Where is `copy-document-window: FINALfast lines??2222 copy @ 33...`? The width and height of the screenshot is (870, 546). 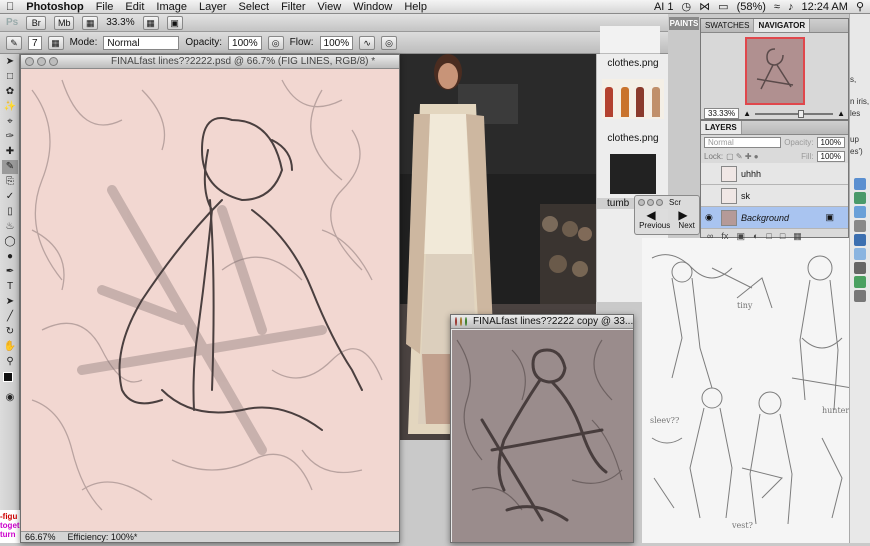
copy-document-window: FINALfast lines??2222 copy @ 33... is located at coordinates (542, 428).